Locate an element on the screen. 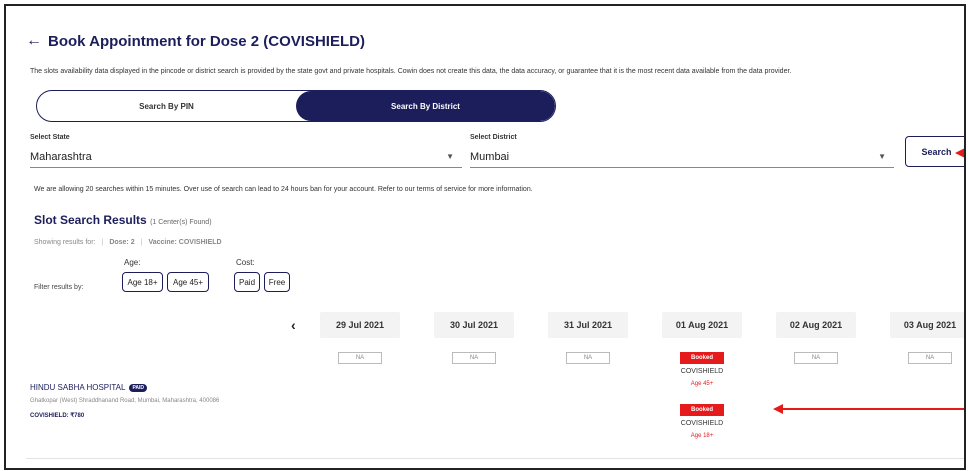  center-name: HINDU SABHA HOSPITAL PAID is located at coordinates (89, 387).